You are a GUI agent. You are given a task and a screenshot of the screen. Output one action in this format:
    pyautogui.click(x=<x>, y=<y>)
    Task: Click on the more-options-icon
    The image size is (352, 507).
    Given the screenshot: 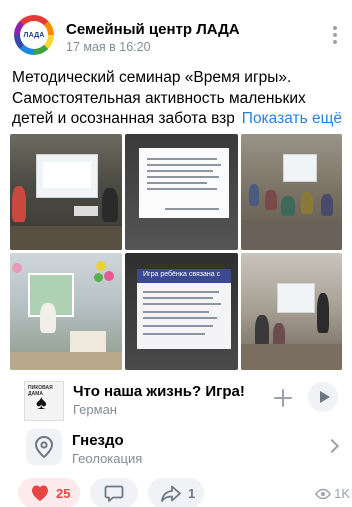 What is the action you would take?
    pyautogui.click(x=335, y=36)
    